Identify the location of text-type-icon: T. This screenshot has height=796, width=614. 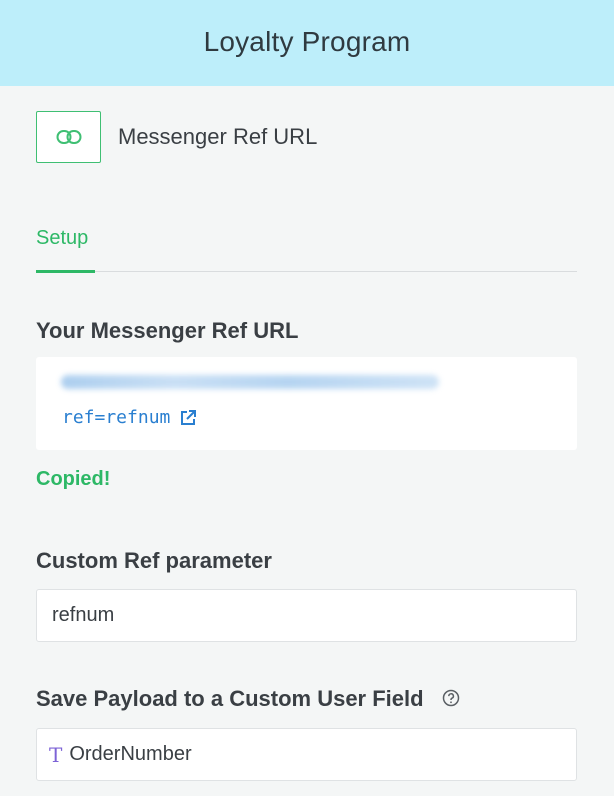
(56, 754).